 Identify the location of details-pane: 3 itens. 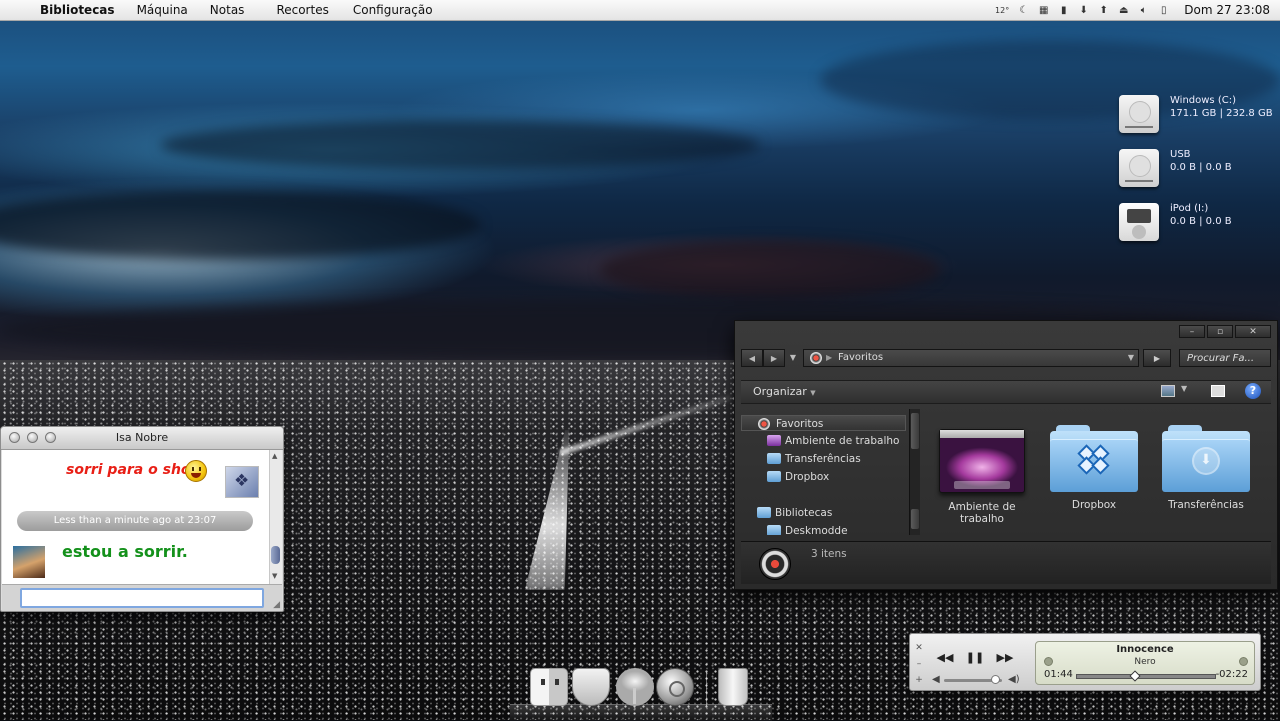
(1006, 562).